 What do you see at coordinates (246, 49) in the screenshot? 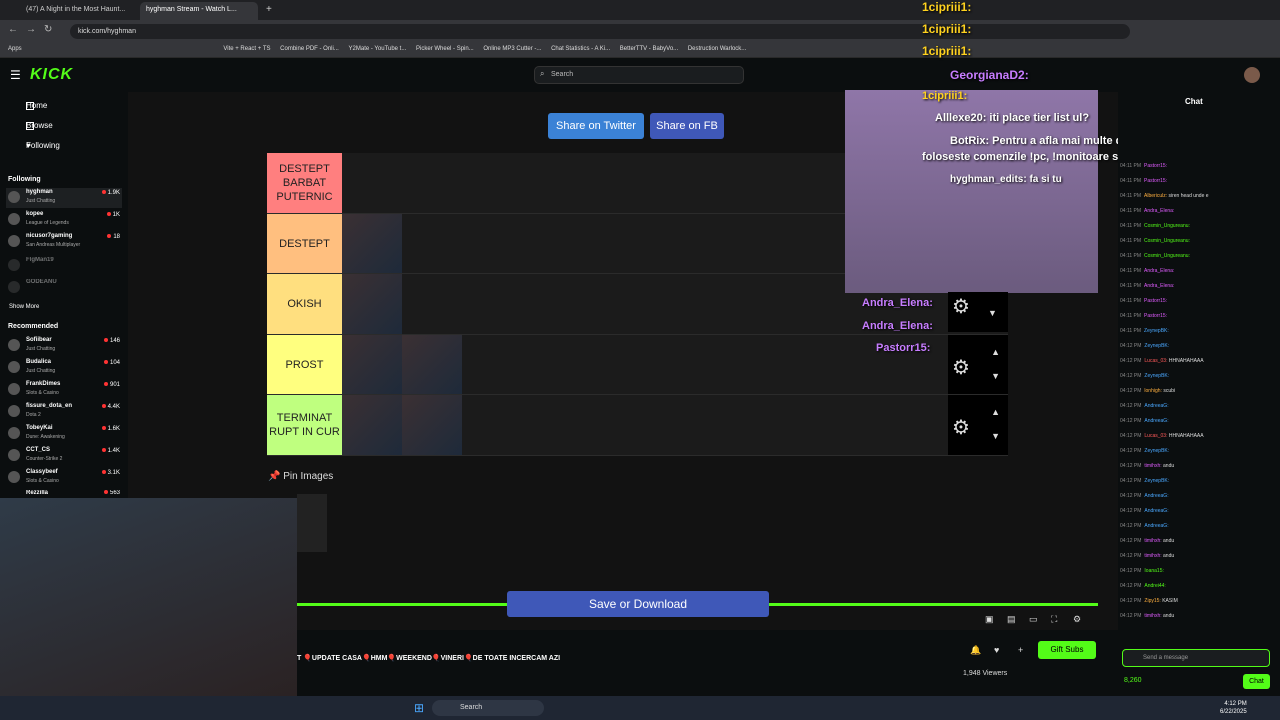
I see `bookmark-item: Vite + React + TS` at bounding box center [246, 49].